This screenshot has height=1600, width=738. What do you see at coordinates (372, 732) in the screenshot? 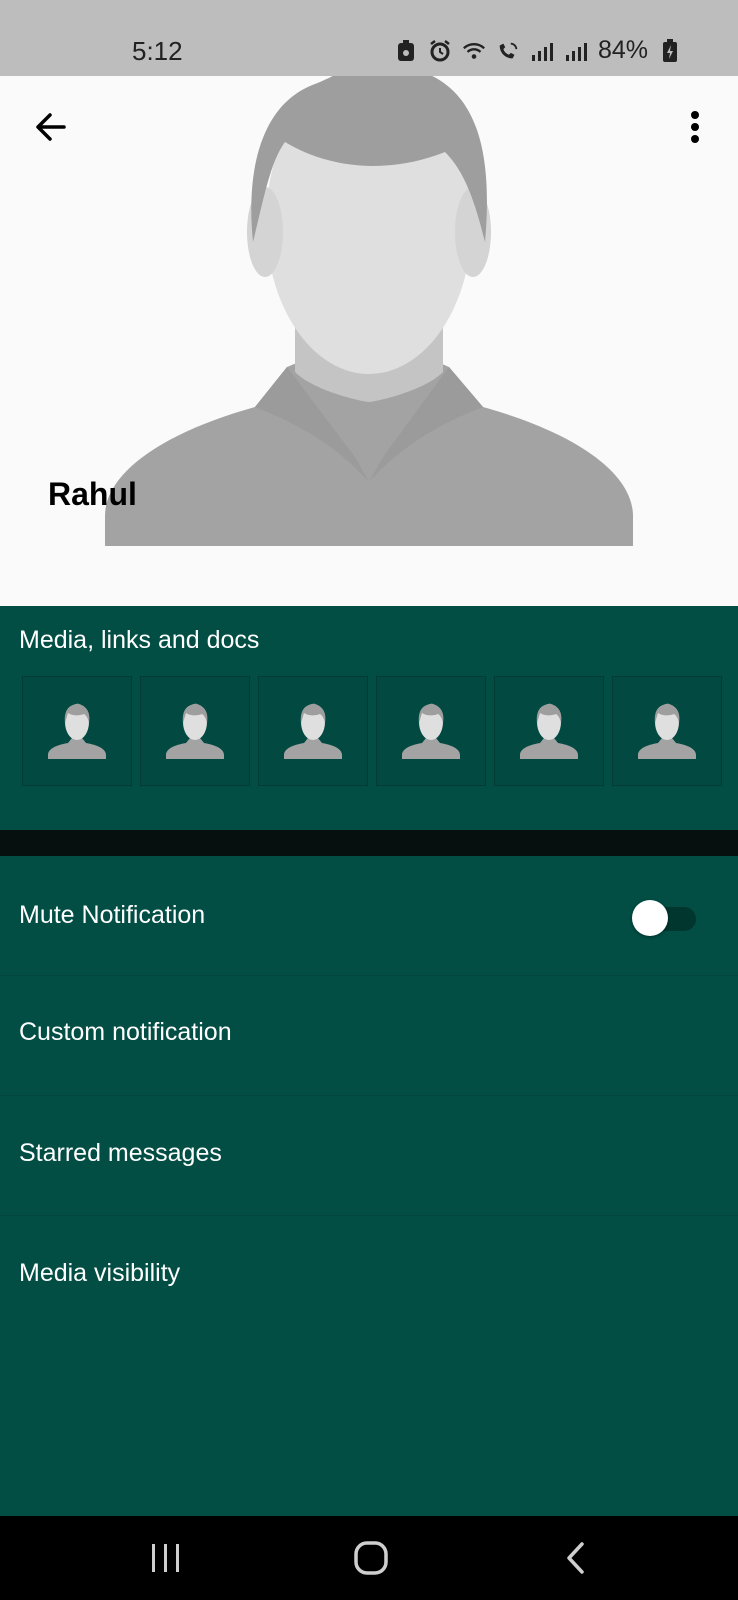
I see `media-thumbnail-strip` at bounding box center [372, 732].